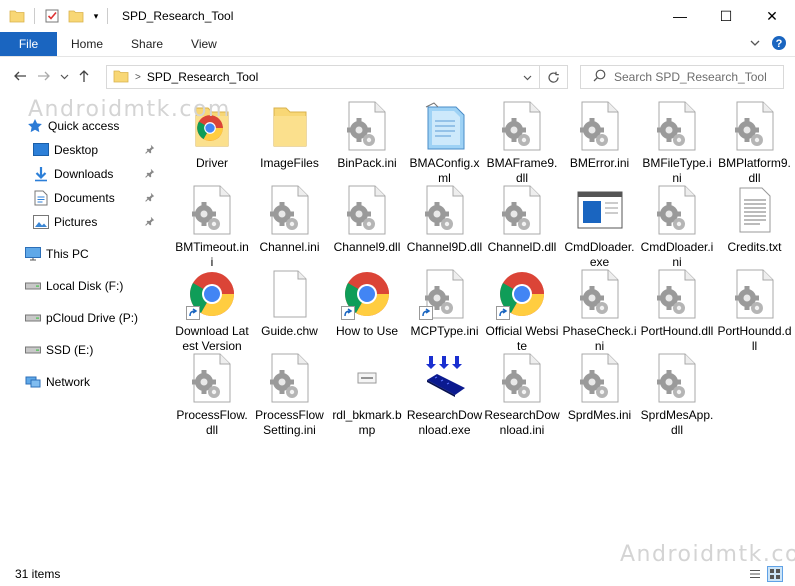 The height and width of the screenshot is (586, 795). What do you see at coordinates (522, 338) in the screenshot?
I see `file-name: Official Website` at bounding box center [522, 338].